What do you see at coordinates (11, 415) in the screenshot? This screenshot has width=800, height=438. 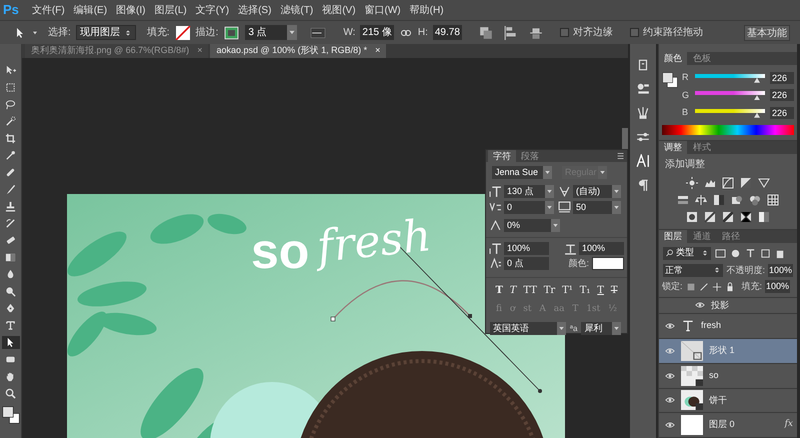 I see `color-swatches-icon` at bounding box center [11, 415].